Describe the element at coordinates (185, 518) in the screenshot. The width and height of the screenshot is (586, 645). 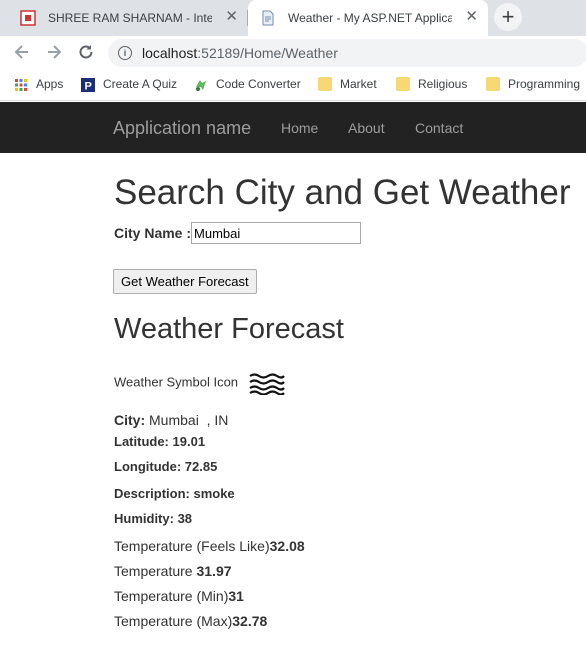
I see `humidity-value: 38` at that location.